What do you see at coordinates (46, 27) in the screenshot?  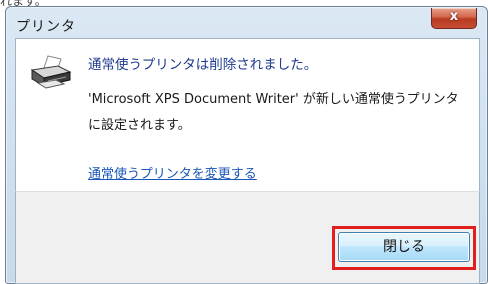 I see `dialog-title: プリンタ` at bounding box center [46, 27].